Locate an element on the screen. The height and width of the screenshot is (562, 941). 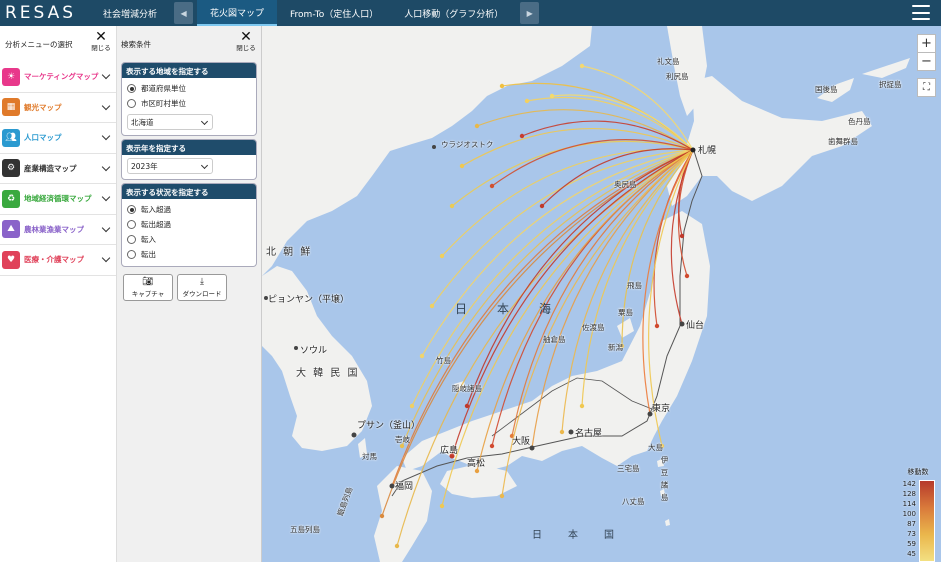
menu-item-label: 地域経済循環マップ is located at coordinates (58, 199).